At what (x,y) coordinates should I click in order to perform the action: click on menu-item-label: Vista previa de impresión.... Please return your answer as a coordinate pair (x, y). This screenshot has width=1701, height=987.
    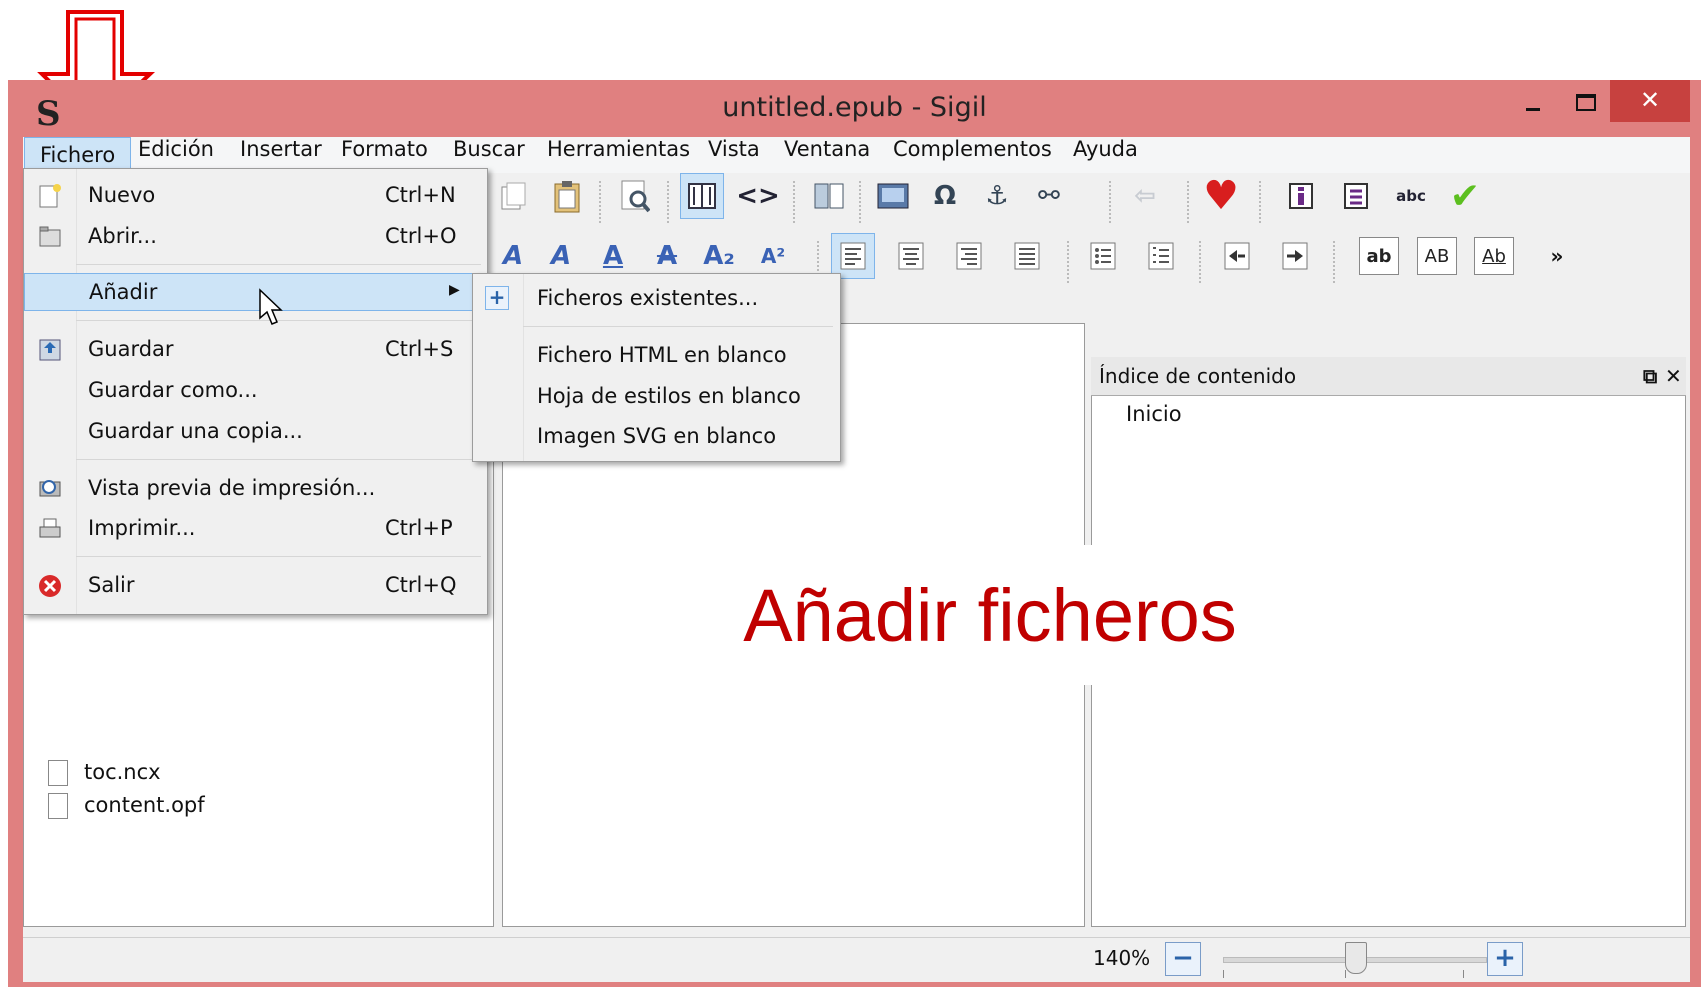
    Looking at the image, I should click on (232, 488).